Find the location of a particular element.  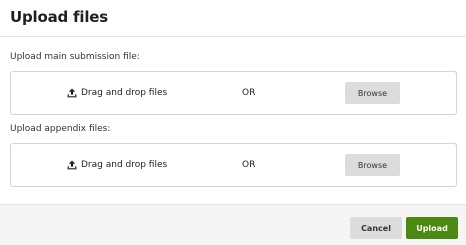

appendix-browse-button: Browse is located at coordinates (372, 165).